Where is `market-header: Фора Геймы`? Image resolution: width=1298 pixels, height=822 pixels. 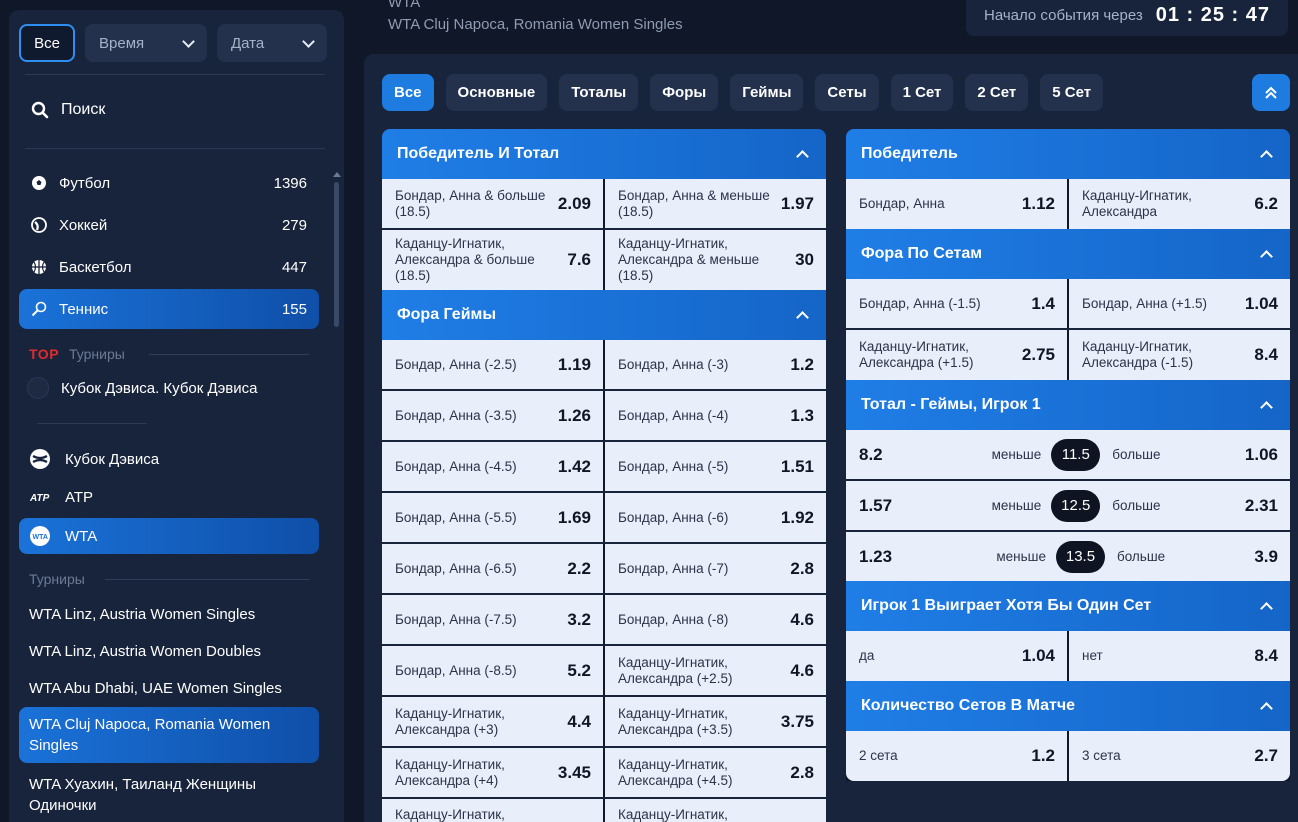
market-header: Фора Геймы is located at coordinates (604, 315).